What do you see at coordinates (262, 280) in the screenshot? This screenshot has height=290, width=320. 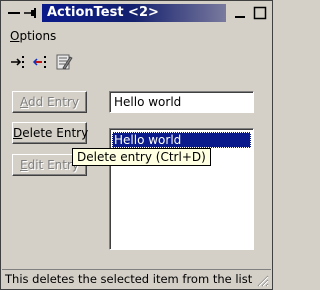 I see `resize-grip-icon` at bounding box center [262, 280].